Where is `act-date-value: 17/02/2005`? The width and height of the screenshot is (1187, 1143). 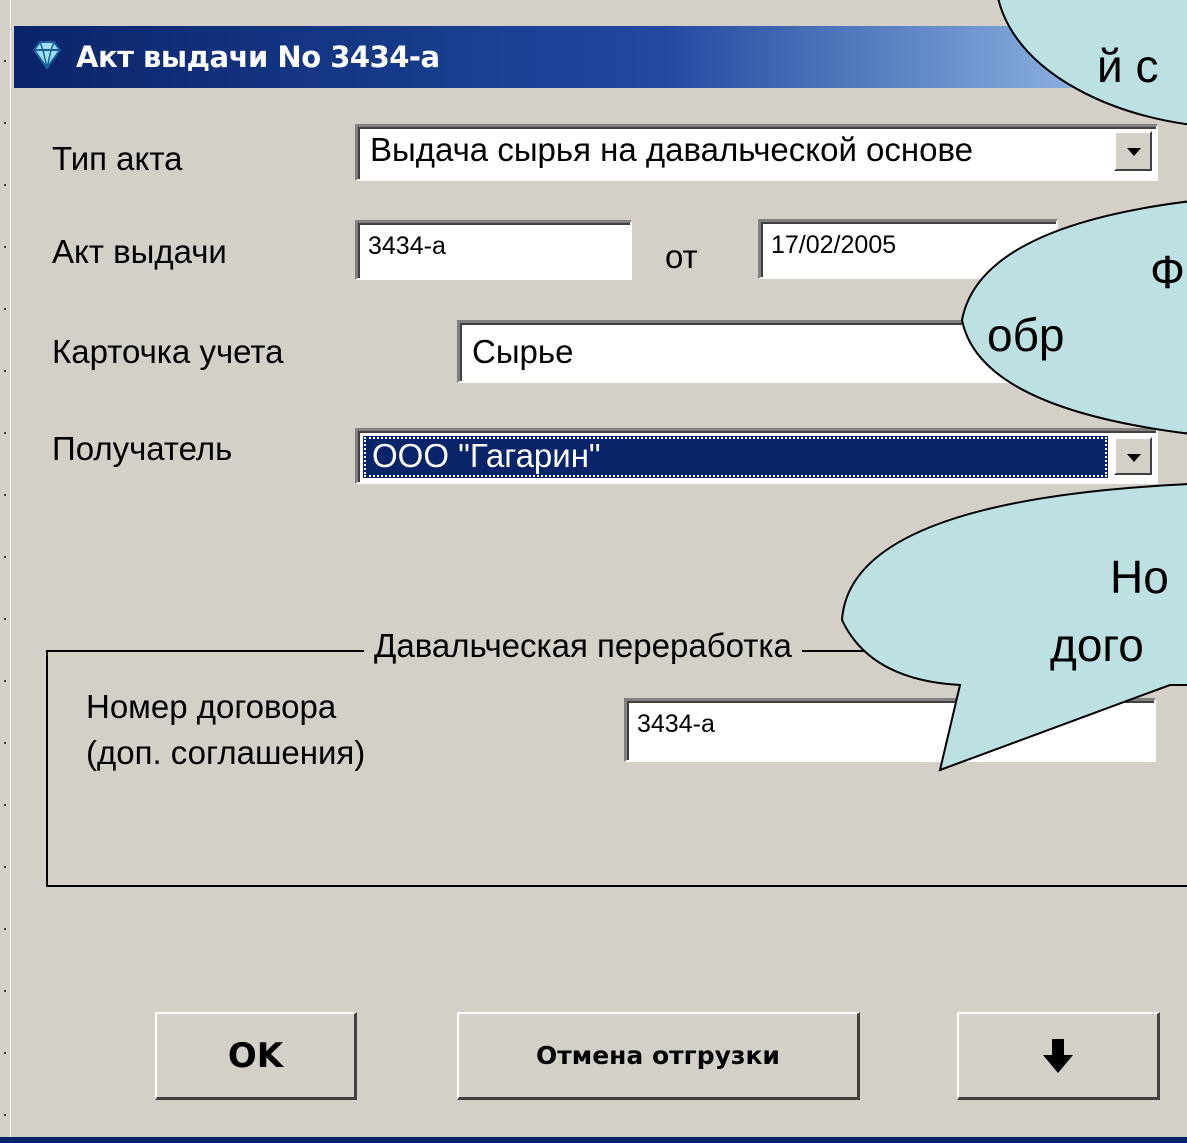 act-date-value: 17/02/2005 is located at coordinates (834, 245).